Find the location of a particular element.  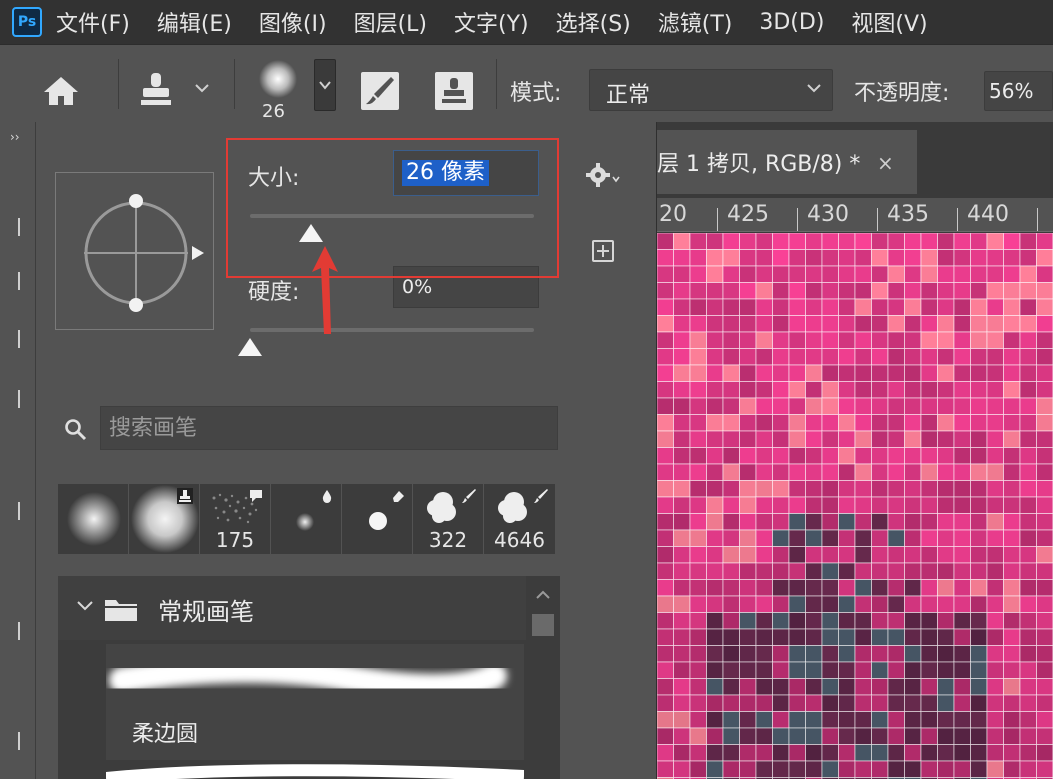

hardness-slider-track is located at coordinates (392, 330).